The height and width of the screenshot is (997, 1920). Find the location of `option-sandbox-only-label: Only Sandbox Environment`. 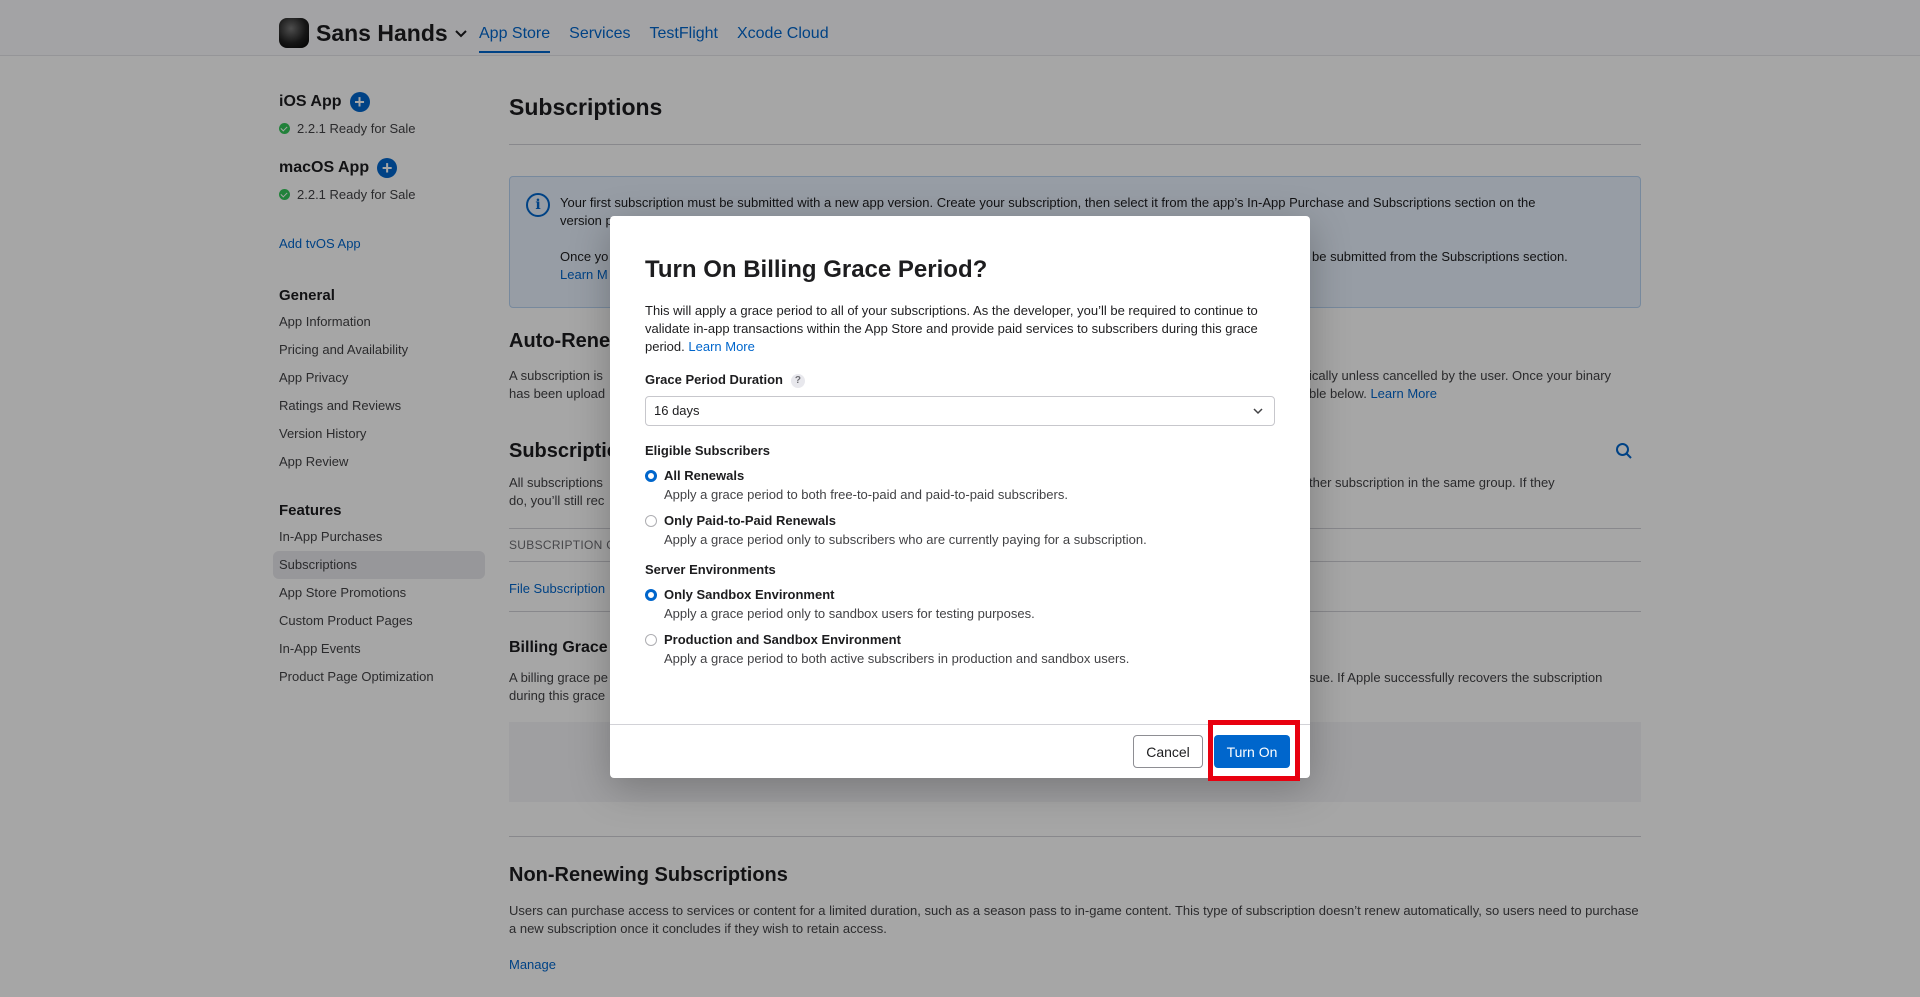

option-sandbox-only-label: Only Sandbox Environment is located at coordinates (749, 594).